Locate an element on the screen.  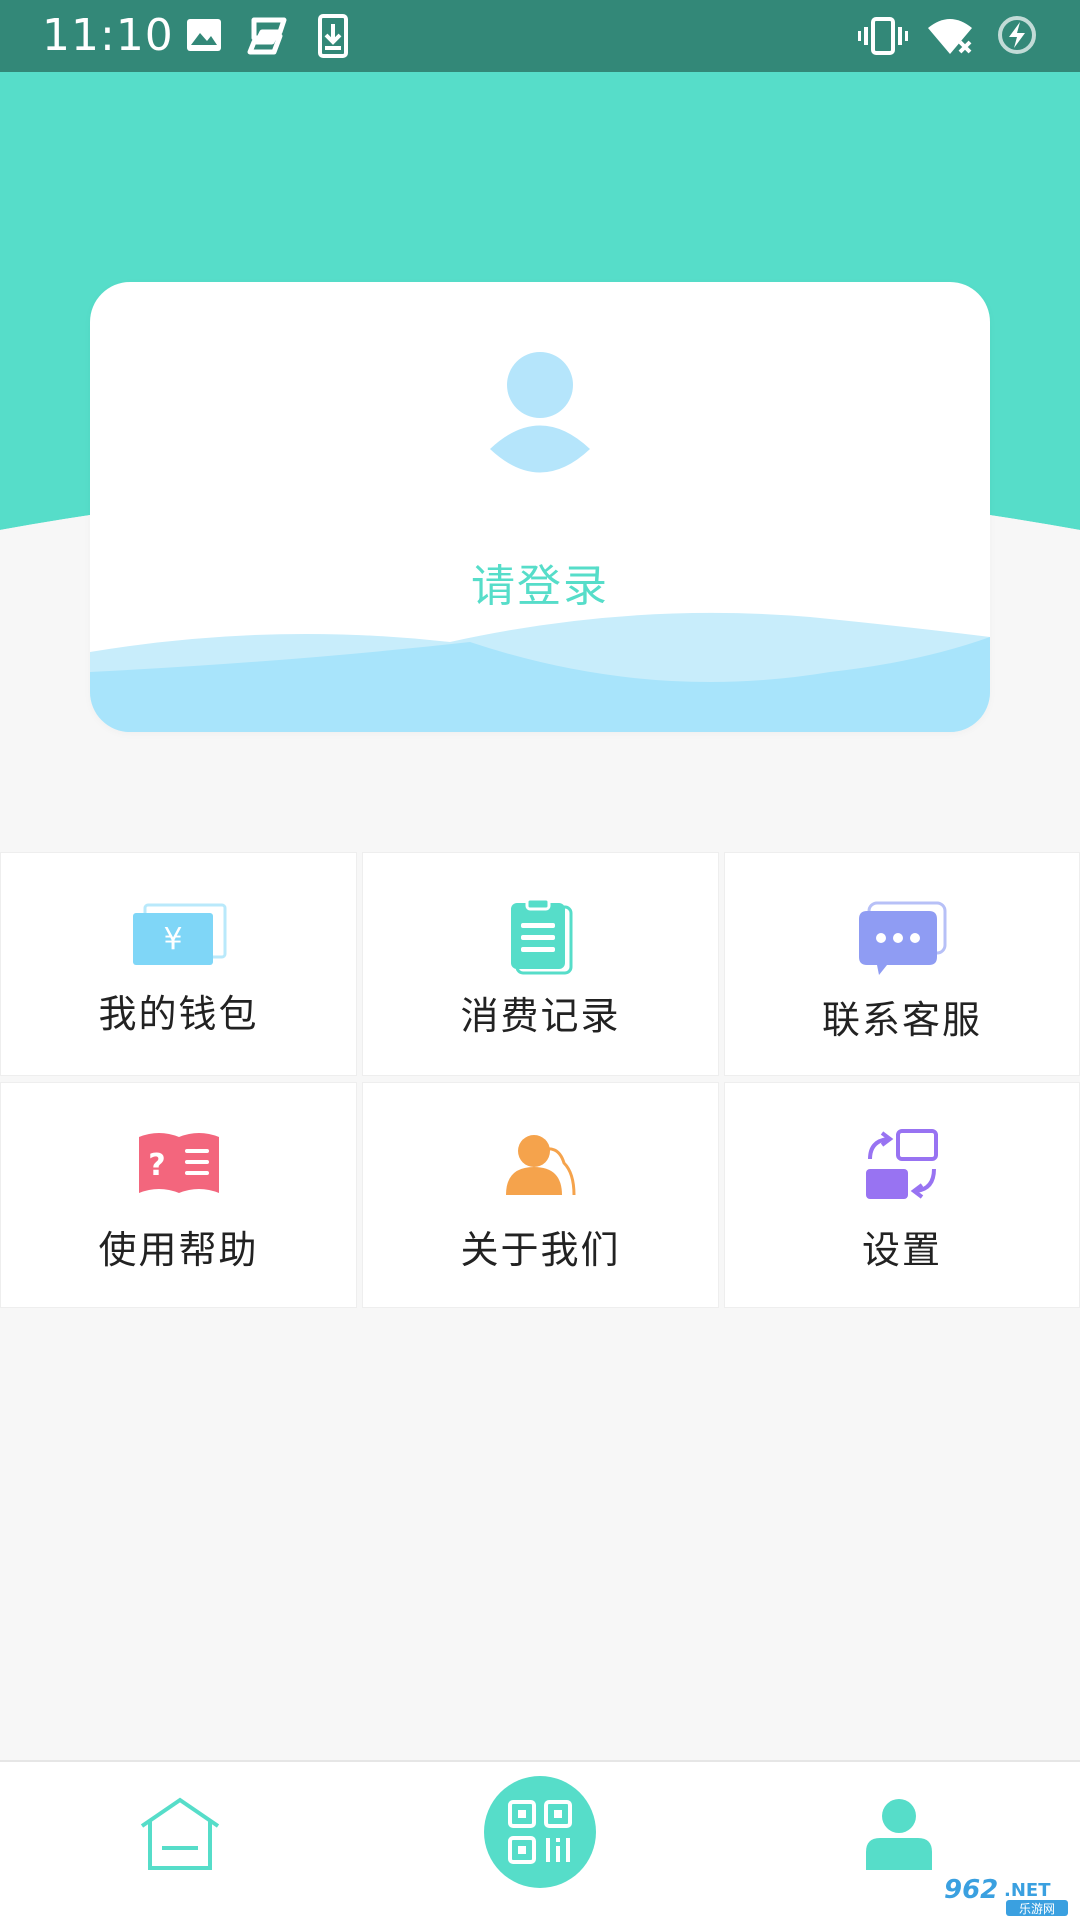
wallet-icon: ¥ is located at coordinates (179, 937).